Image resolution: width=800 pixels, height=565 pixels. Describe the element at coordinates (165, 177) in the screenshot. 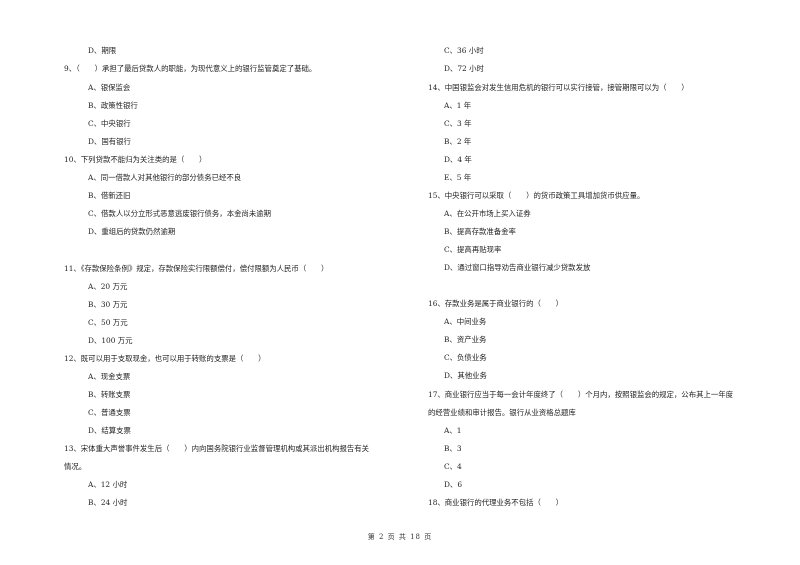

I see `option: A、同一借款人对其他银行的部分债务已经不良` at that location.